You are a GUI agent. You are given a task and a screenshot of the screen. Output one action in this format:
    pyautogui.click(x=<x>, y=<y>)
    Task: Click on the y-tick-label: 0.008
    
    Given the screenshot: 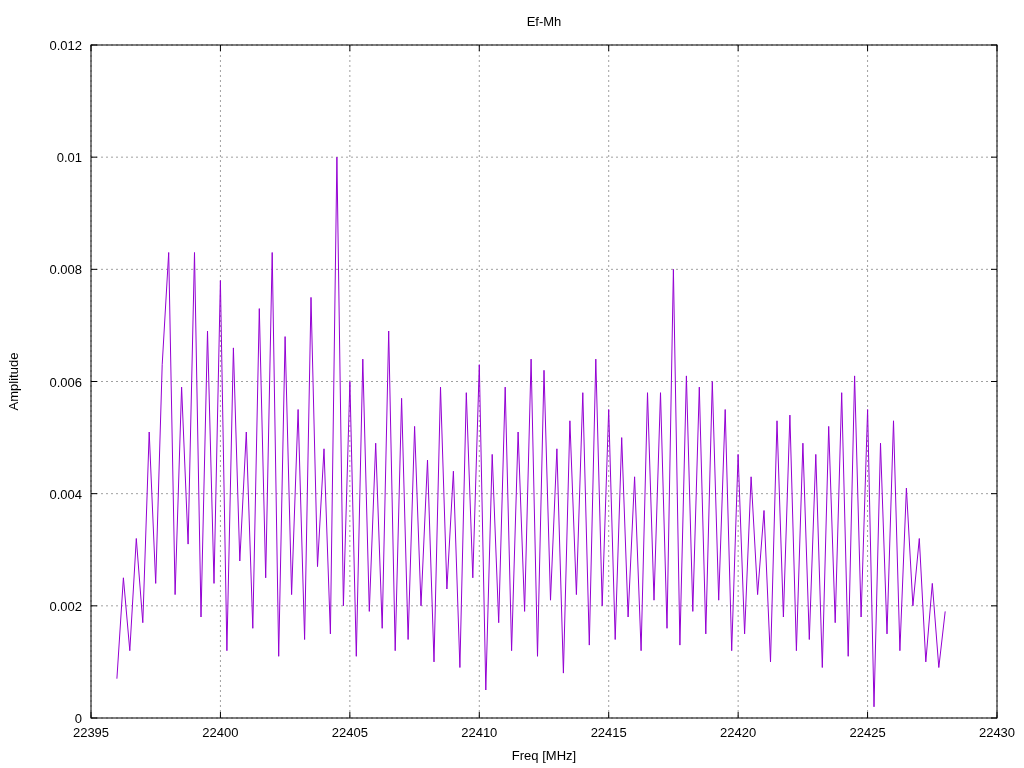 What is the action you would take?
    pyautogui.click(x=65, y=270)
    